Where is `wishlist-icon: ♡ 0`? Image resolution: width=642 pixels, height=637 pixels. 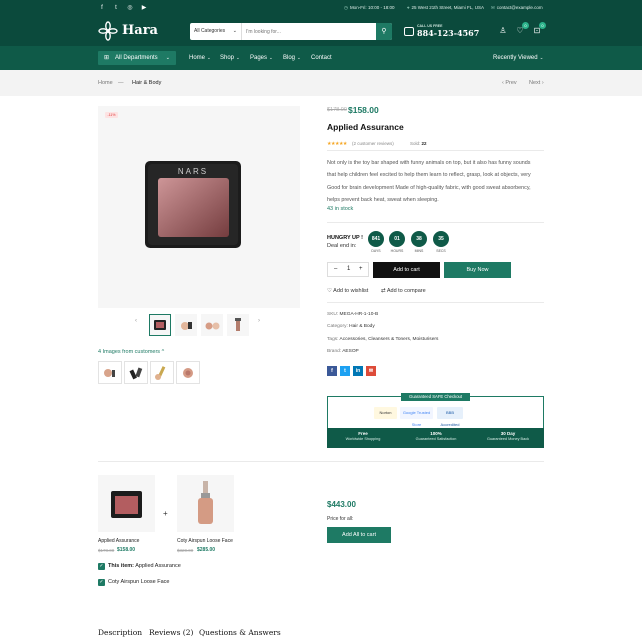 wishlist-icon: ♡ 0 is located at coordinates (521, 29).